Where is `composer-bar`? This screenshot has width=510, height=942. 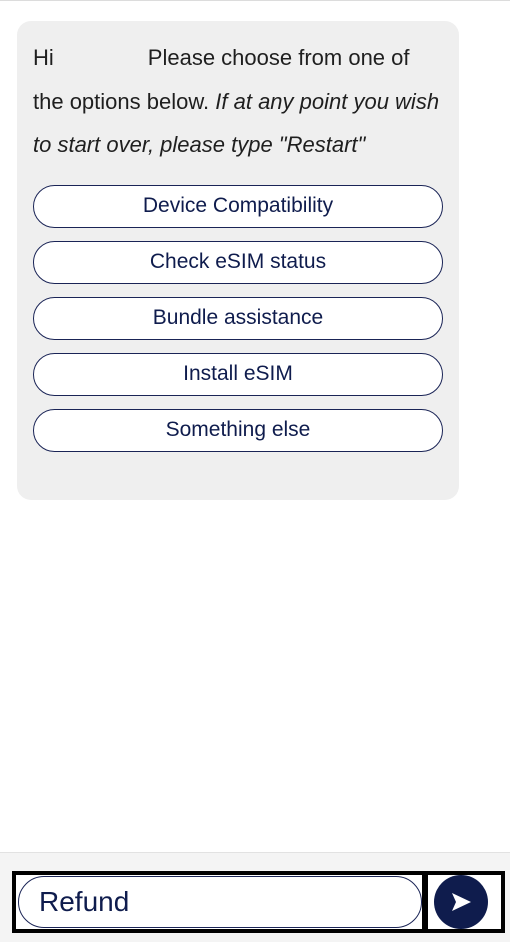
composer-bar is located at coordinates (255, 897).